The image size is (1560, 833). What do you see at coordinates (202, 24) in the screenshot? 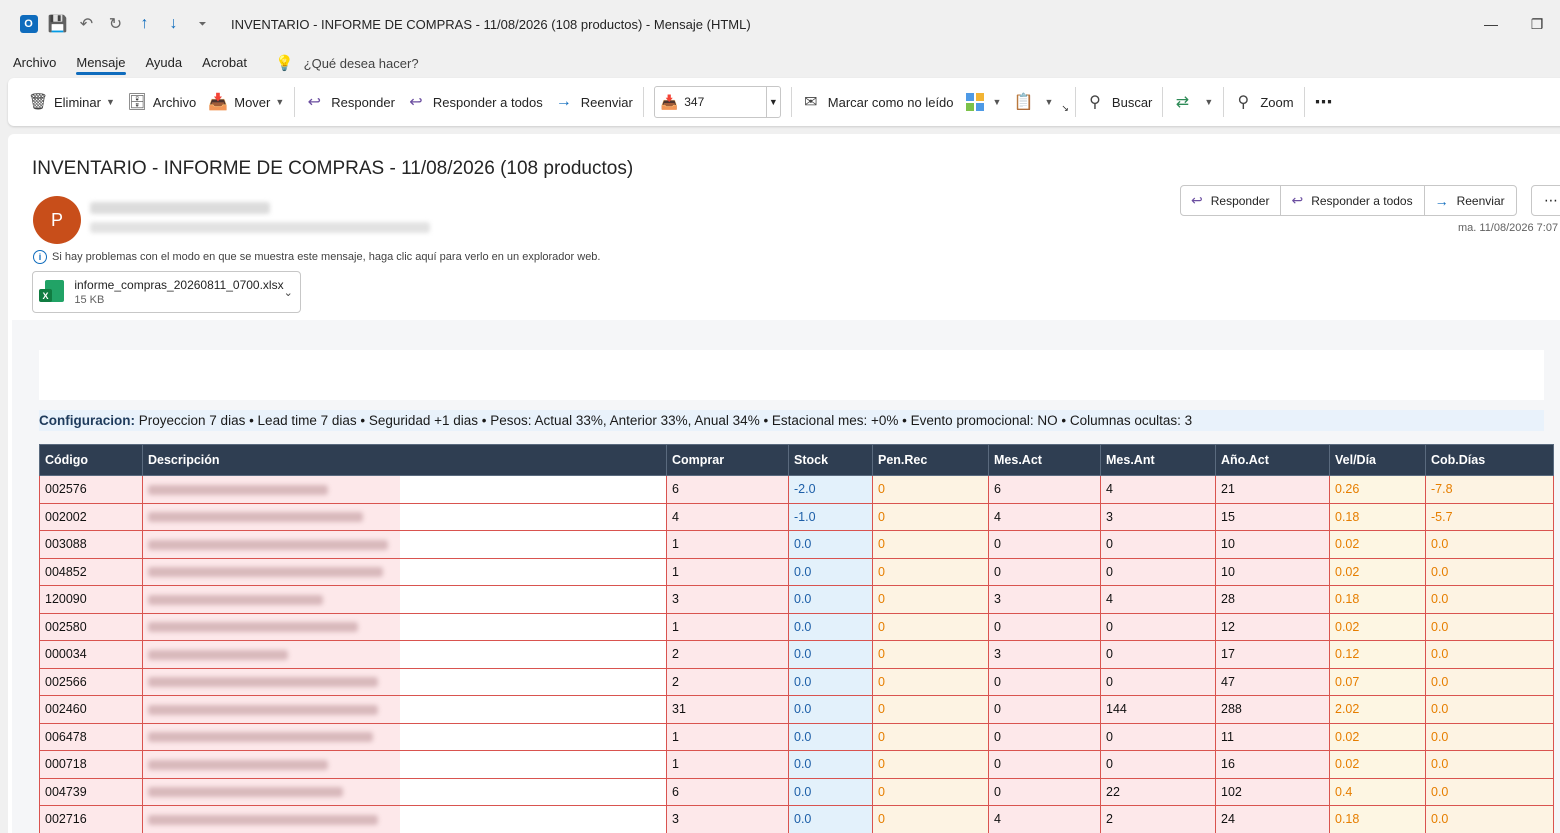
I see `customize-toolbar-icon: ⏷` at bounding box center [202, 24].